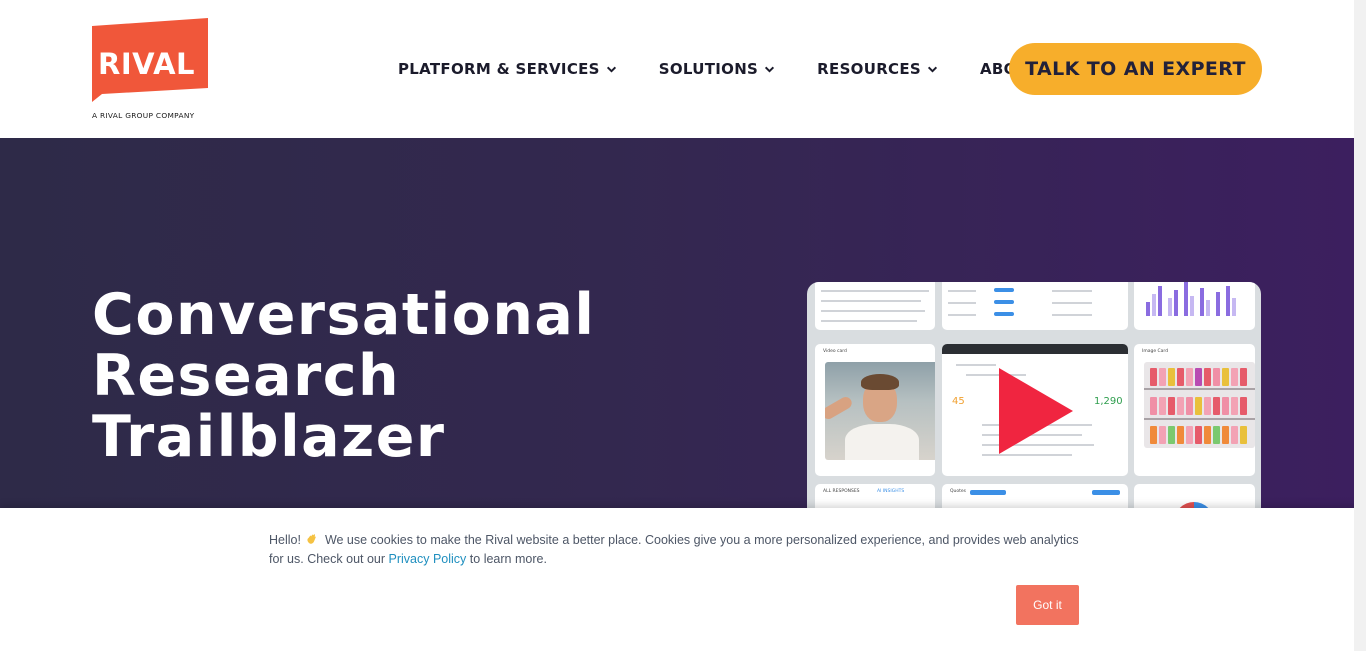 This screenshot has height=651, width=1366. I want to click on video-card: Video card, so click(875, 410).